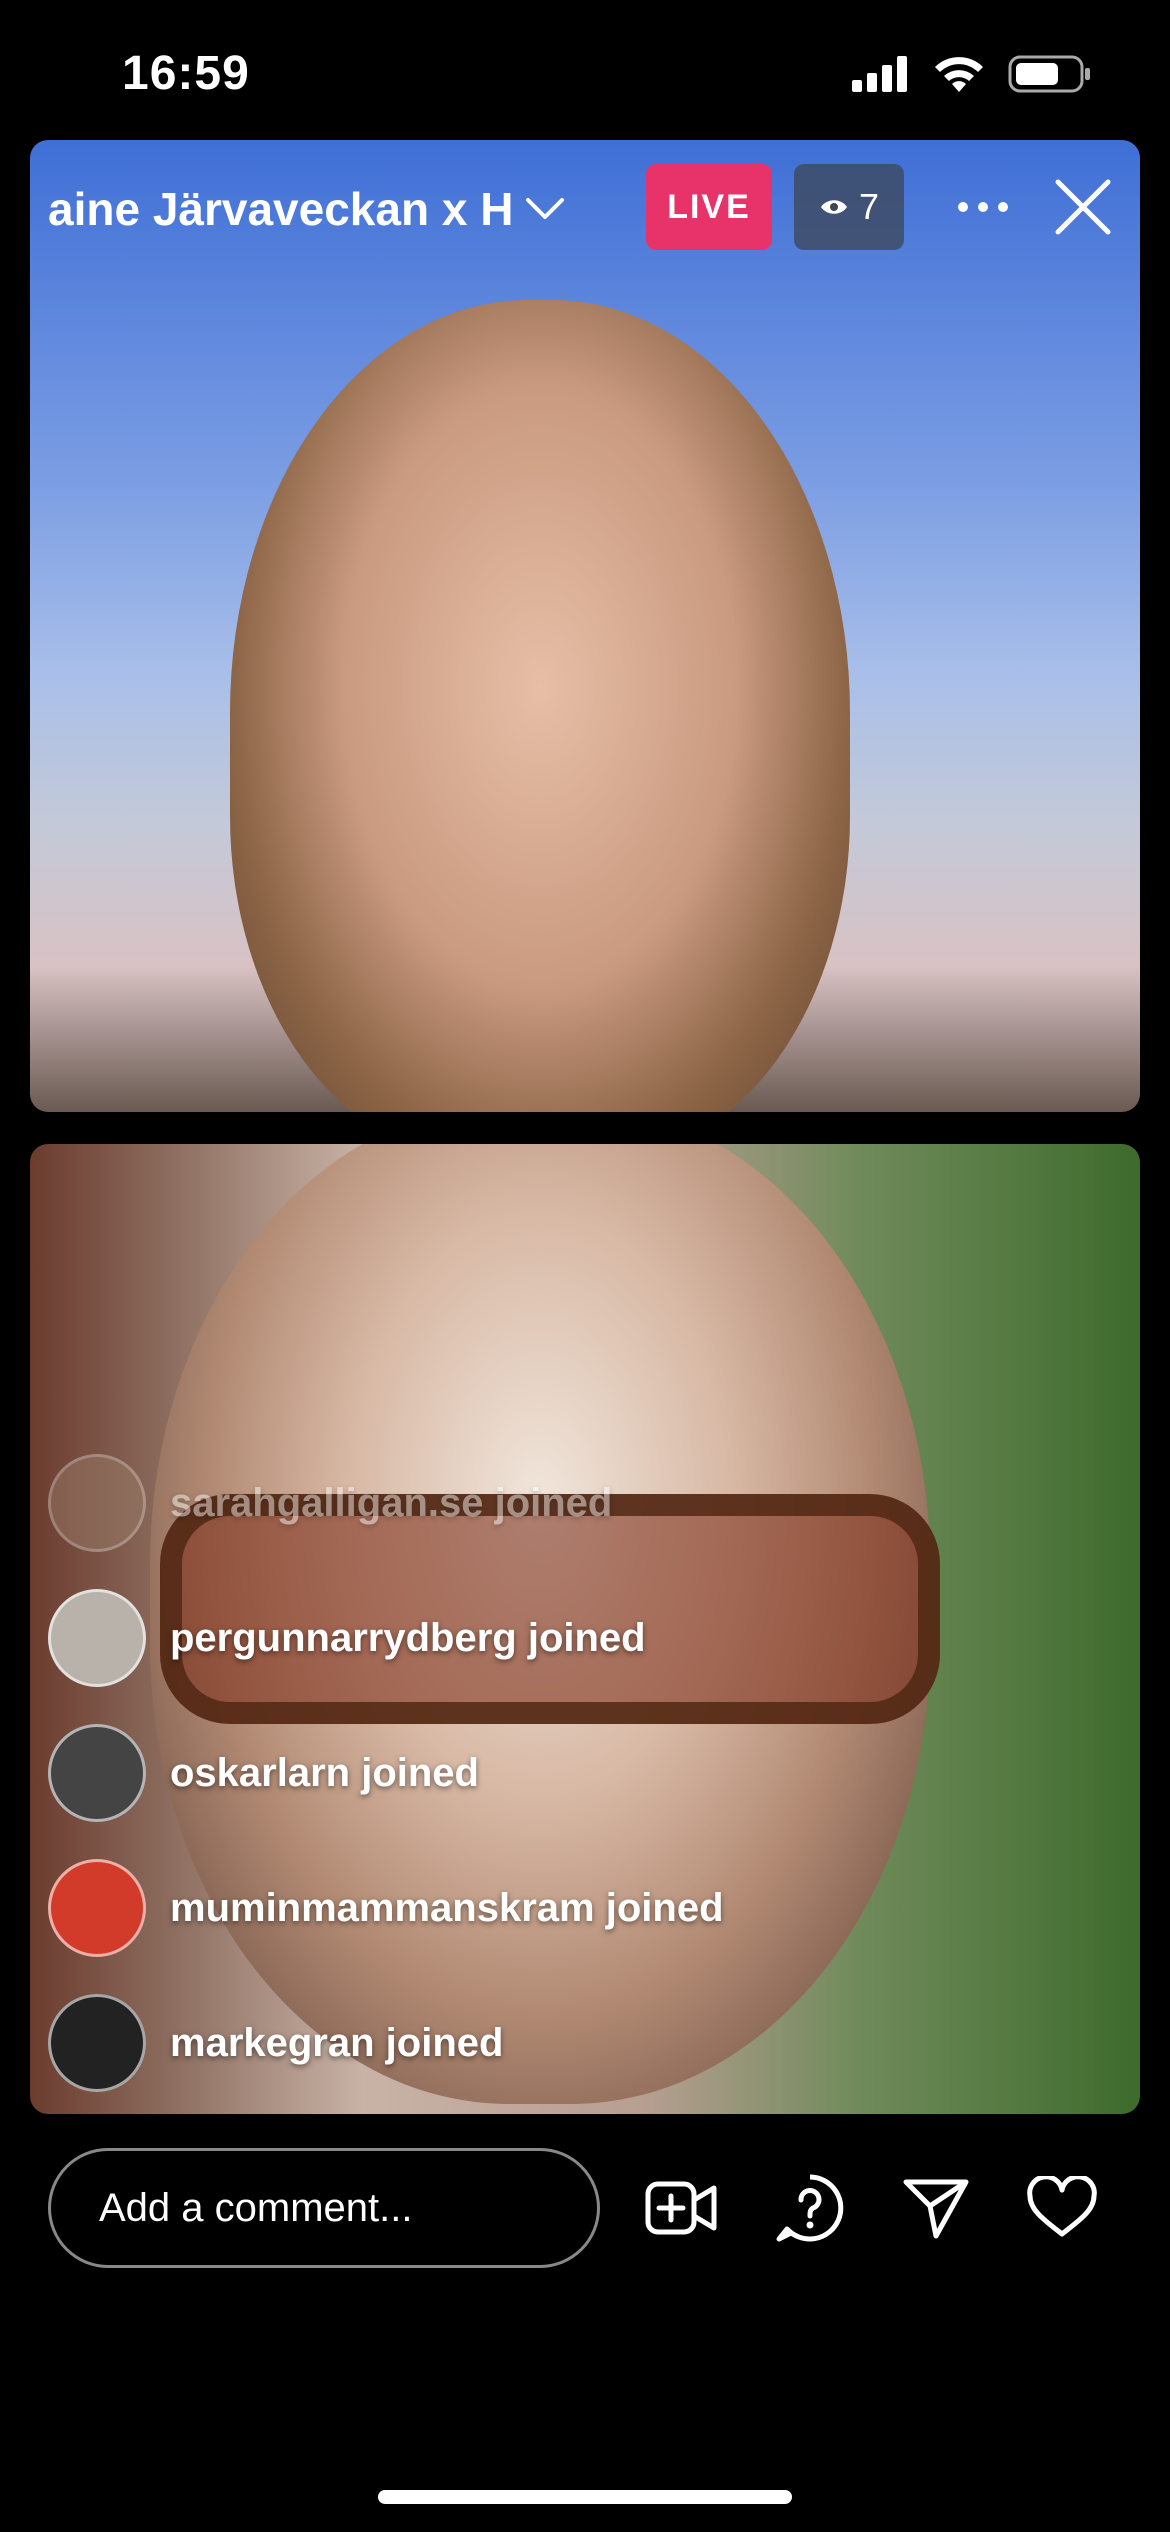 This screenshot has width=1170, height=2532. I want to click on viewer-count-badge: 7, so click(849, 207).